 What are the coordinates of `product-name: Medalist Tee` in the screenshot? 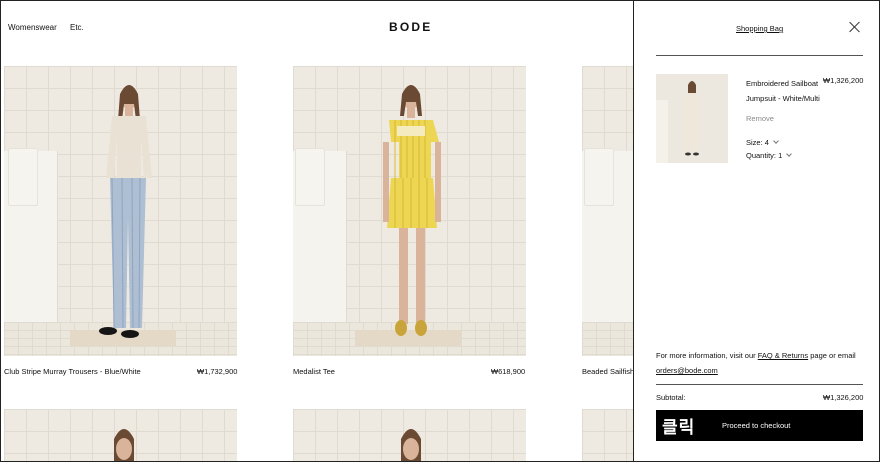 It's located at (314, 371).